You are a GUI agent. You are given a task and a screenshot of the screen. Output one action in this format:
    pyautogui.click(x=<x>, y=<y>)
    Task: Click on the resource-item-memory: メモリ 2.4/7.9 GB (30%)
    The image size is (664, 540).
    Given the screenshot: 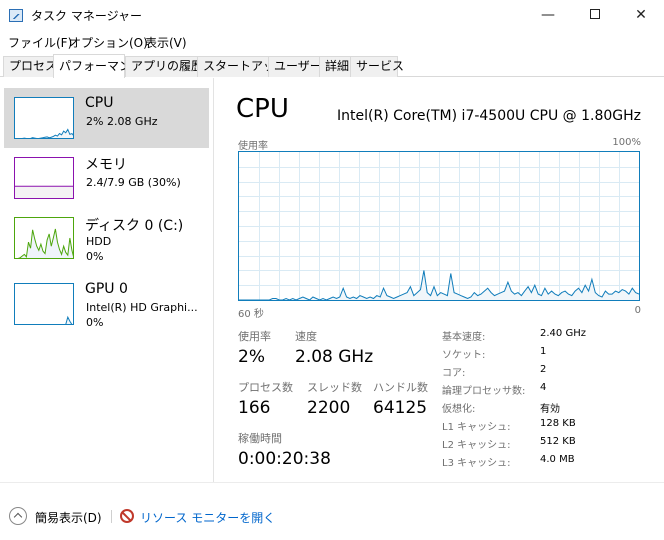 What is the action you would take?
    pyautogui.click(x=106, y=178)
    